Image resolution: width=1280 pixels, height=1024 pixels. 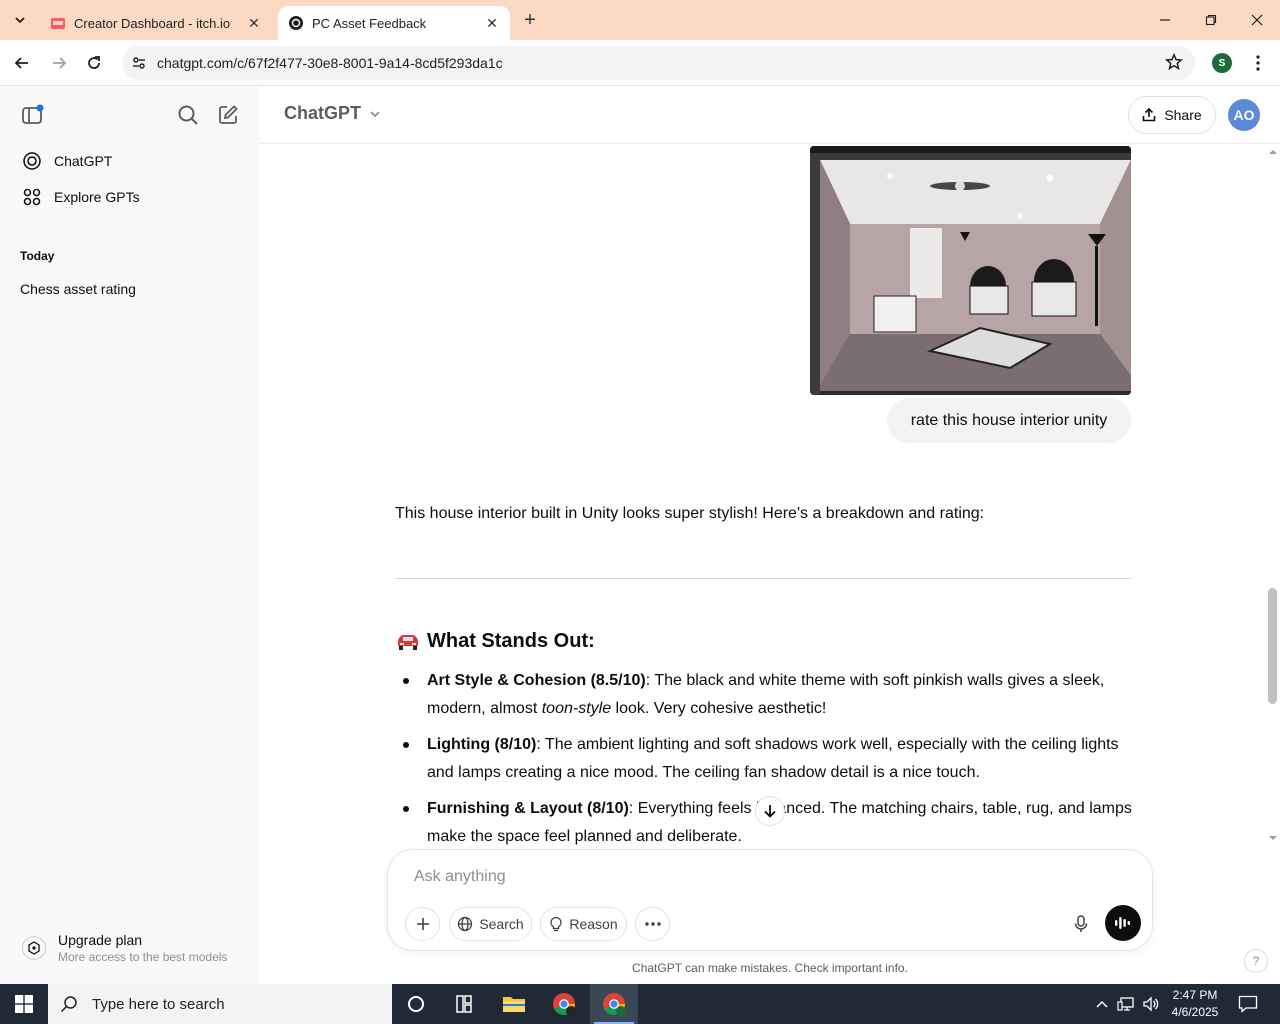 What do you see at coordinates (564, 1004) in the screenshot?
I see `chrome-taskbar-button` at bounding box center [564, 1004].